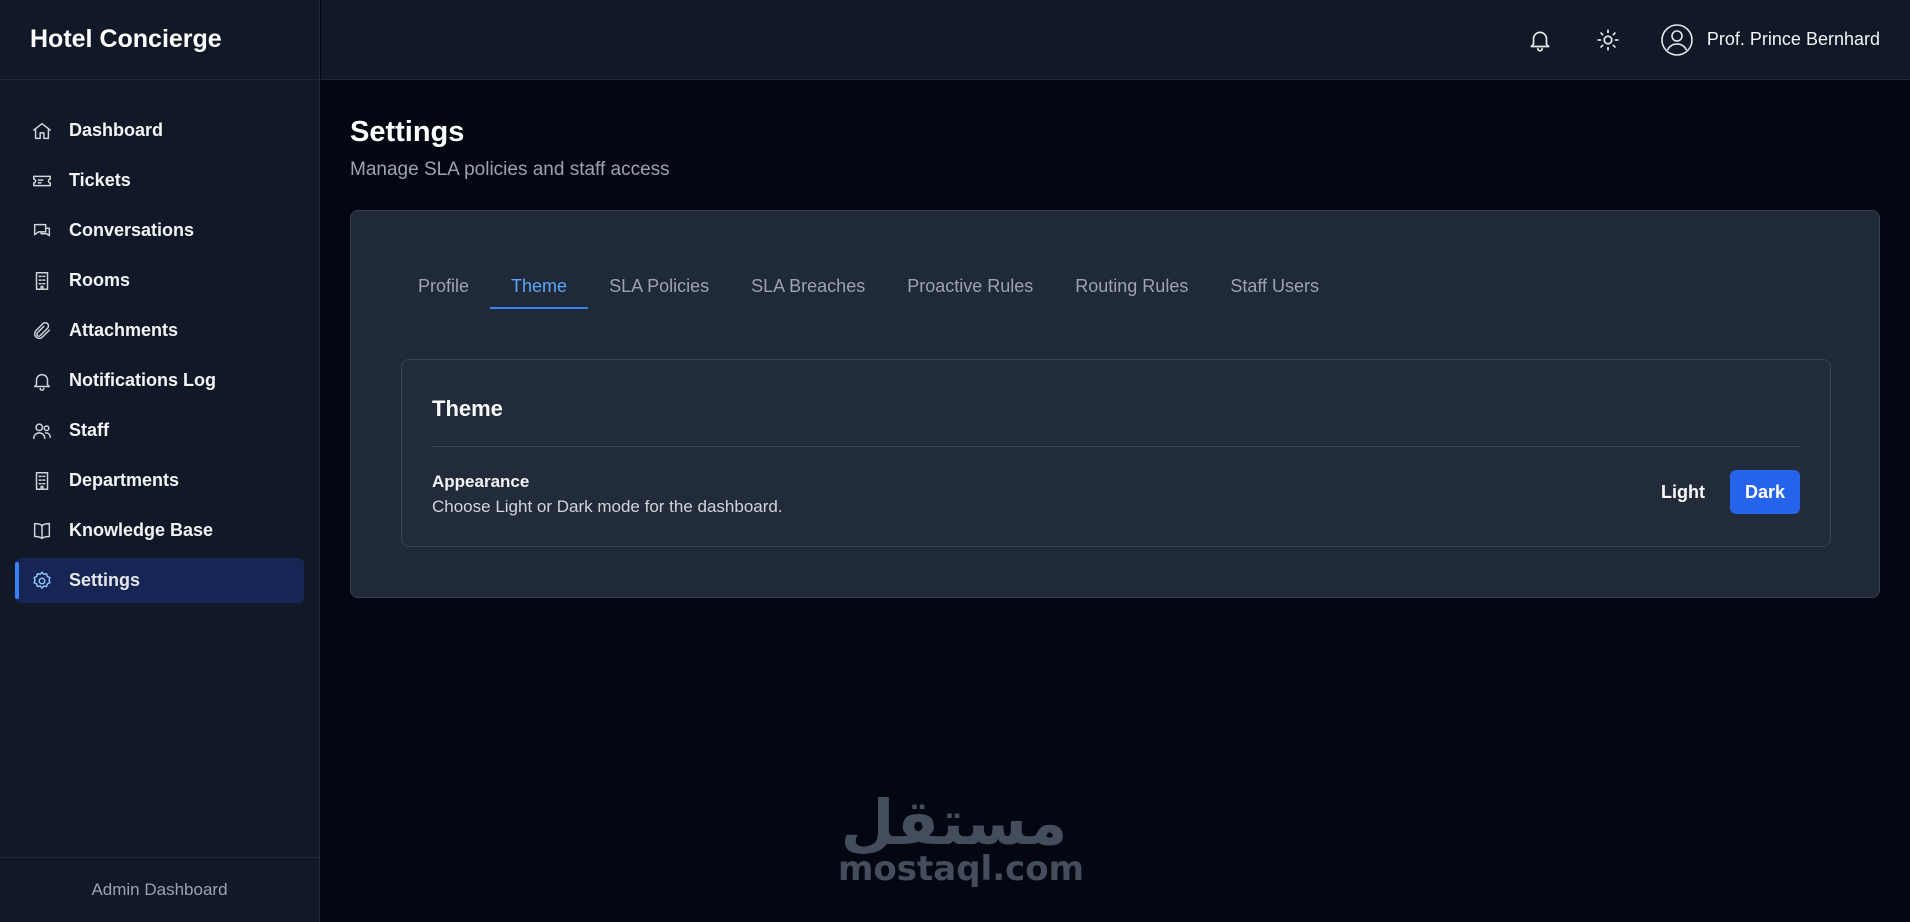 This screenshot has height=922, width=1910. What do you see at coordinates (142, 380) in the screenshot?
I see `sidebar-item-label: Notifications Log` at bounding box center [142, 380].